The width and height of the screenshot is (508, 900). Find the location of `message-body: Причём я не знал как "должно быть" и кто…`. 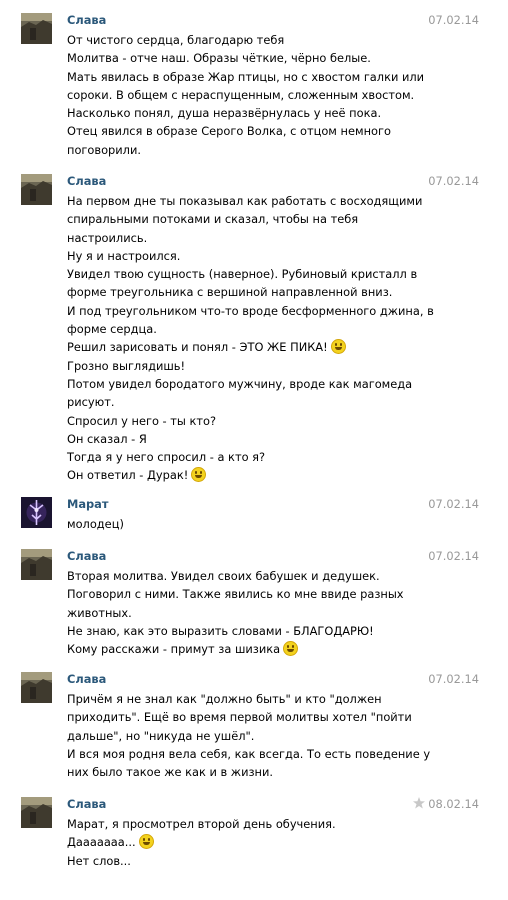

message-body: Причём я не знал как "должно быть" и кто… is located at coordinates (249, 735).